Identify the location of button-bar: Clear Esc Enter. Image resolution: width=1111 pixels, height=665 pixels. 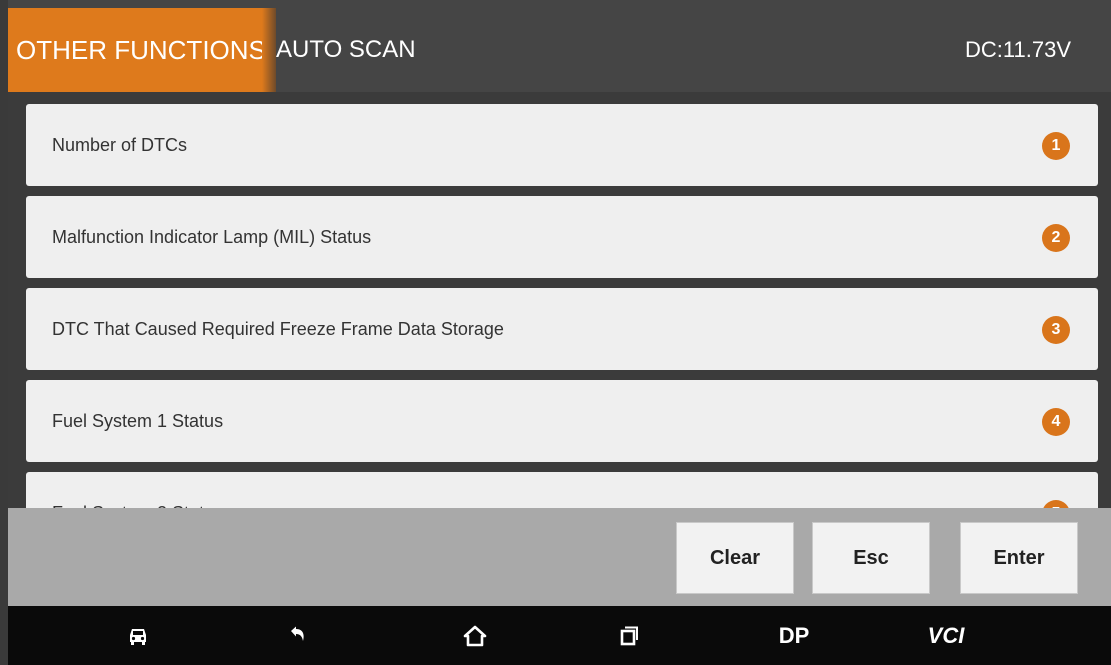
(559, 557).